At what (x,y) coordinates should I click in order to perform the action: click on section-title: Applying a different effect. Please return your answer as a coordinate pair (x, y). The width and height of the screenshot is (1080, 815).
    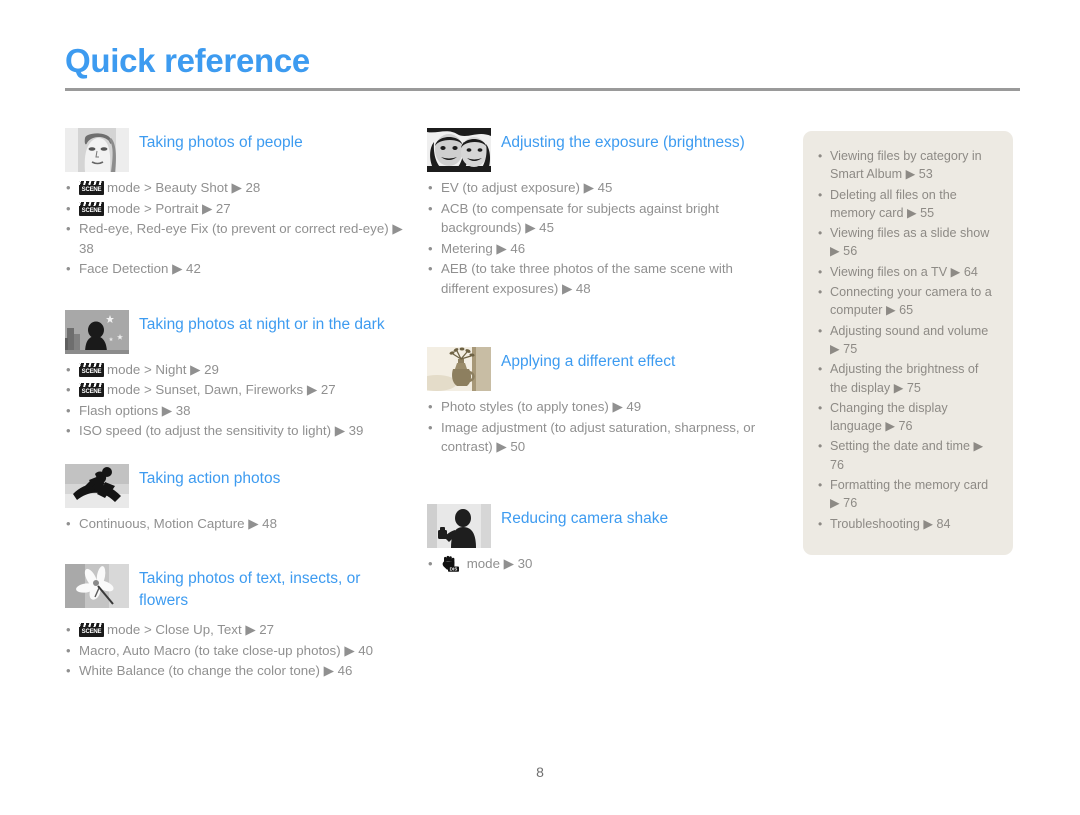
    Looking at the image, I should click on (588, 361).